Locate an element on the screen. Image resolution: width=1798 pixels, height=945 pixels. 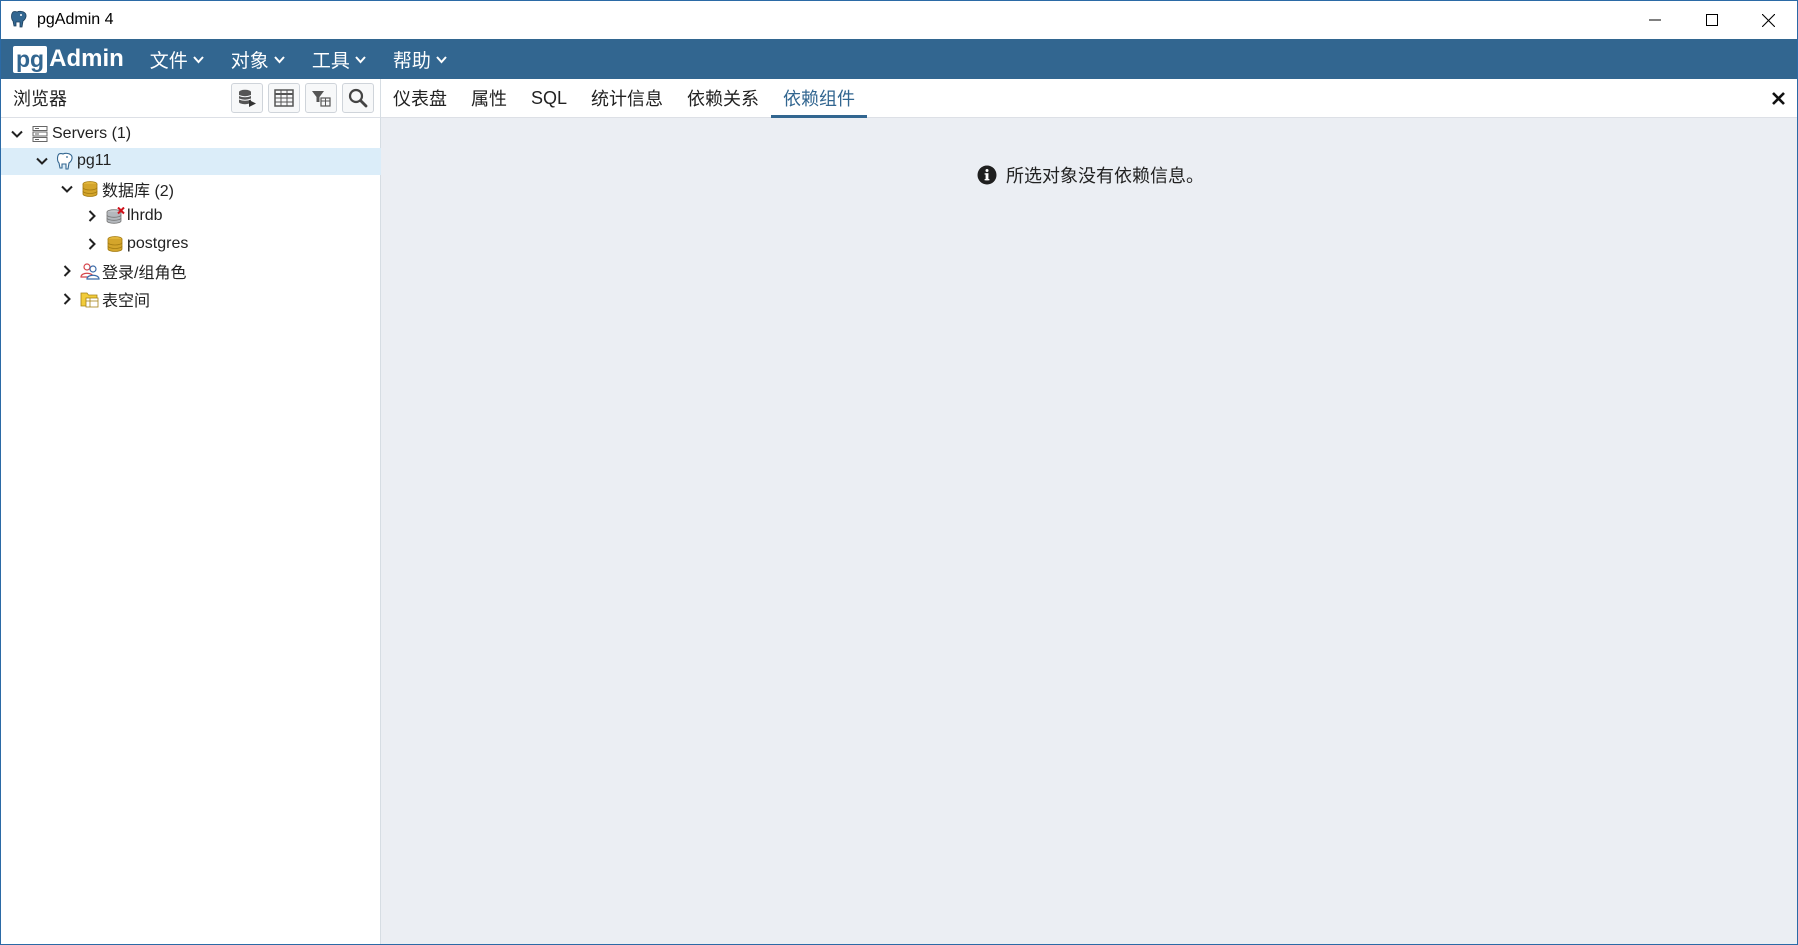
elephant-icon is located at coordinates (19, 20).